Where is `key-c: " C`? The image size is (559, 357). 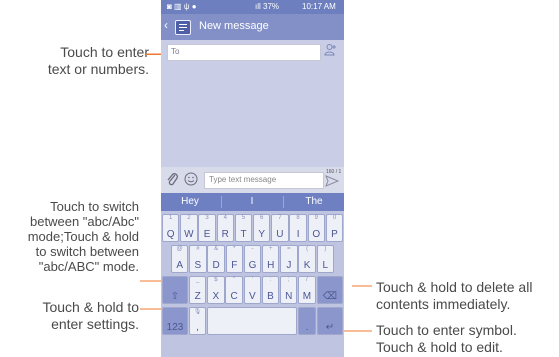
key-c: " C is located at coordinates (234, 290).